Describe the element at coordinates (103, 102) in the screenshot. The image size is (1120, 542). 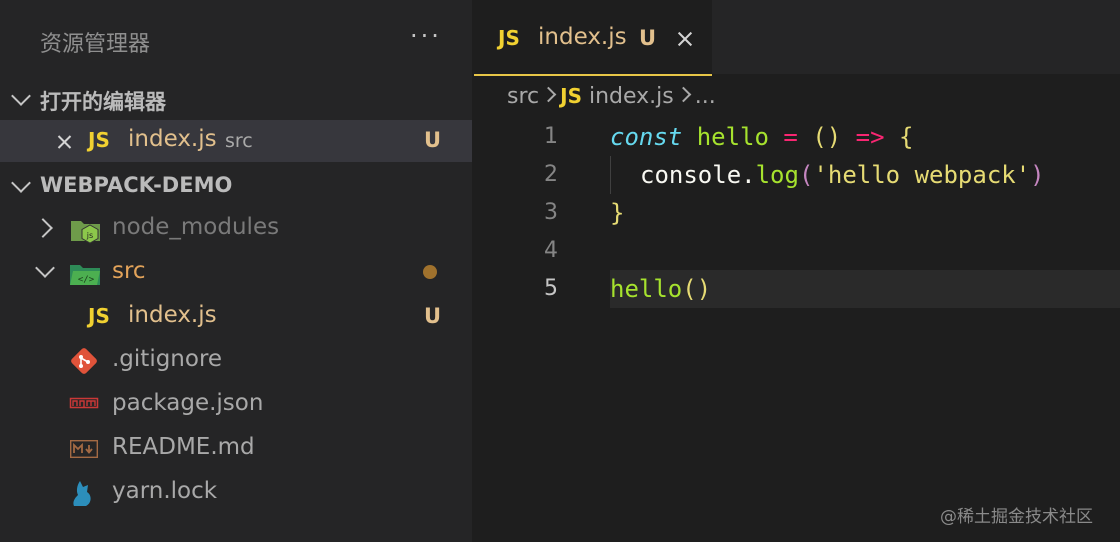
I see `open-editors-label: 打开的编辑器` at that location.